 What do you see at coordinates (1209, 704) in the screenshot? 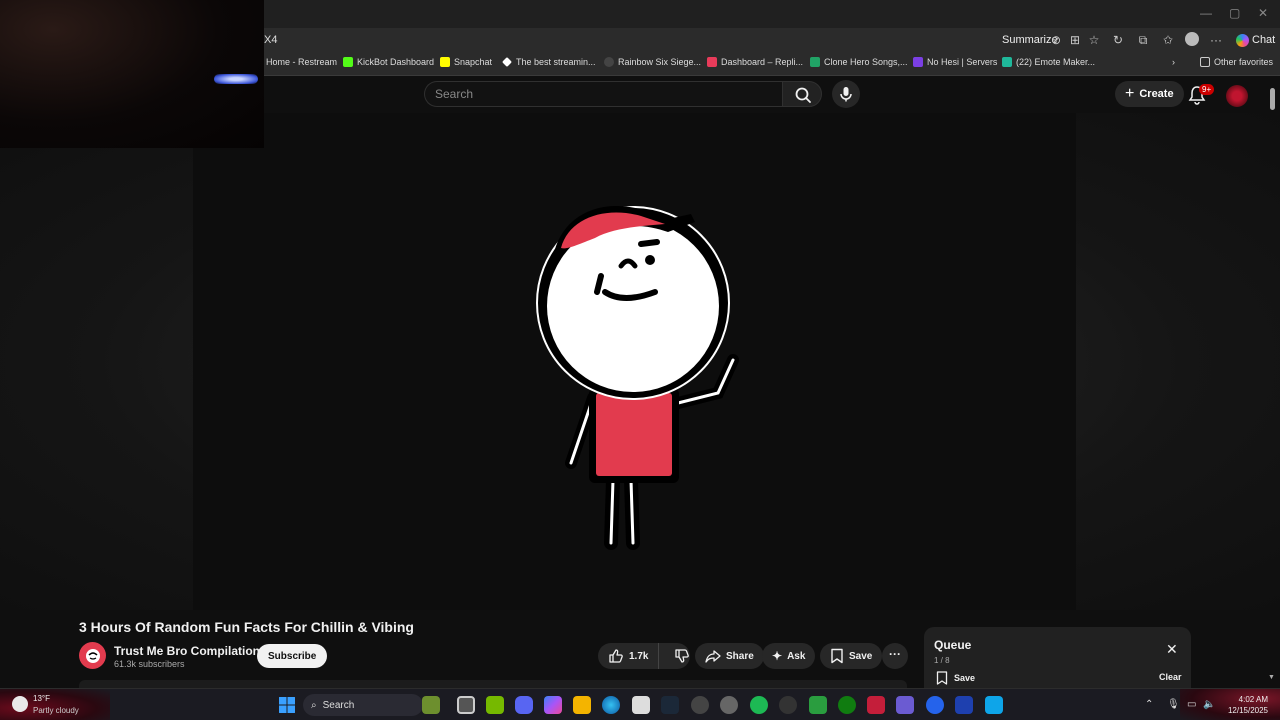
I see `volume-icon: 🔈` at bounding box center [1209, 704].